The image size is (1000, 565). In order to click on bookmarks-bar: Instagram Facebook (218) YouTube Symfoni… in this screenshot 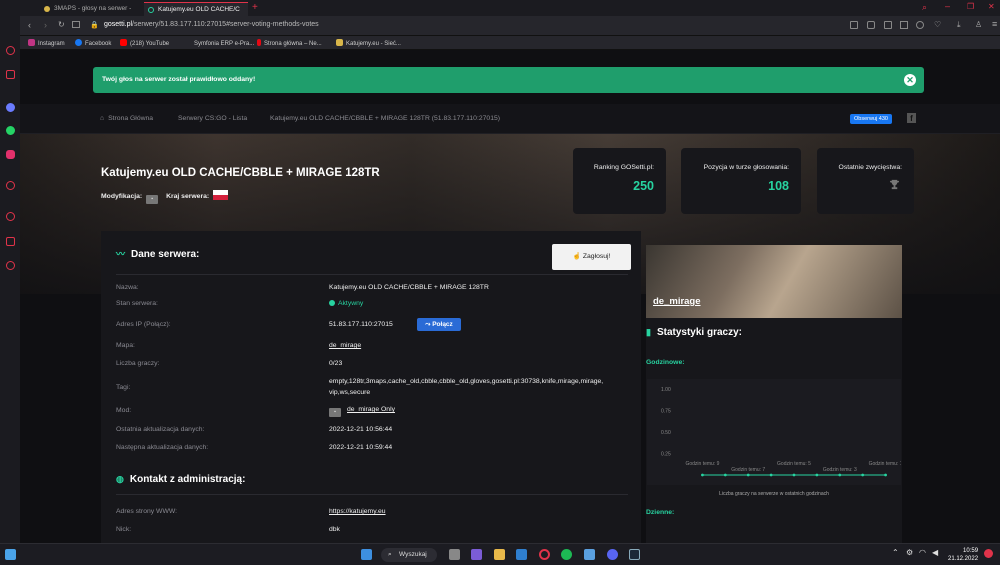, I will do `click(510, 43)`.